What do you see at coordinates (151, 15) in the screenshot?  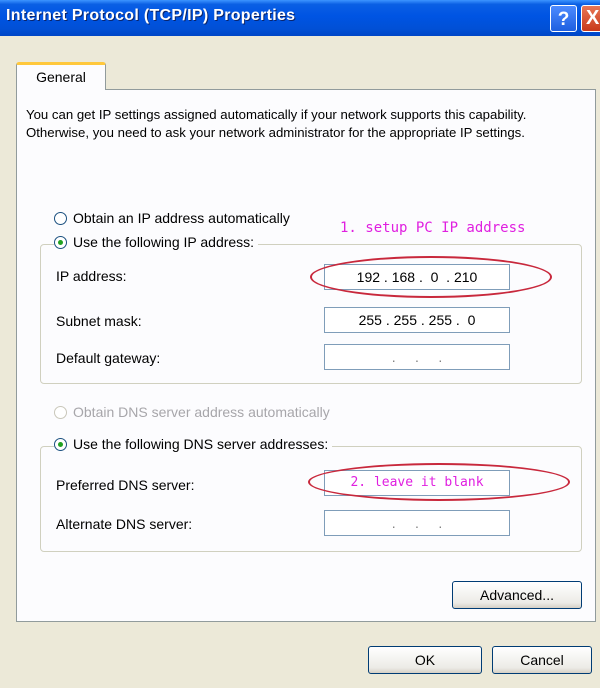 I see `window-title: Internet Protocol (TCP/IP) Properties` at bounding box center [151, 15].